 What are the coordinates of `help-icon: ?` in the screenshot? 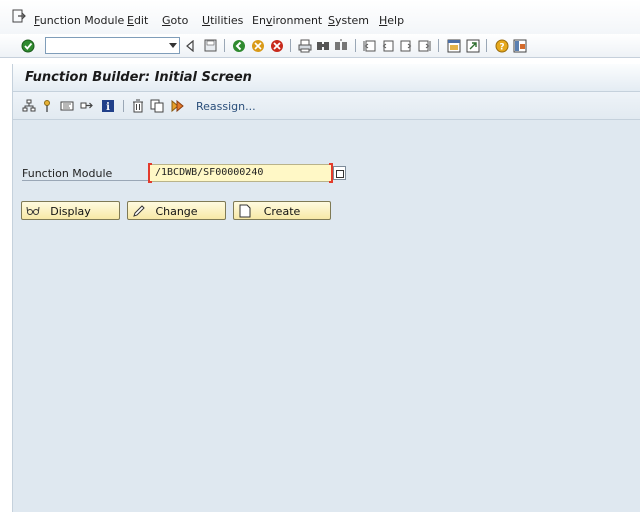 It's located at (501, 45).